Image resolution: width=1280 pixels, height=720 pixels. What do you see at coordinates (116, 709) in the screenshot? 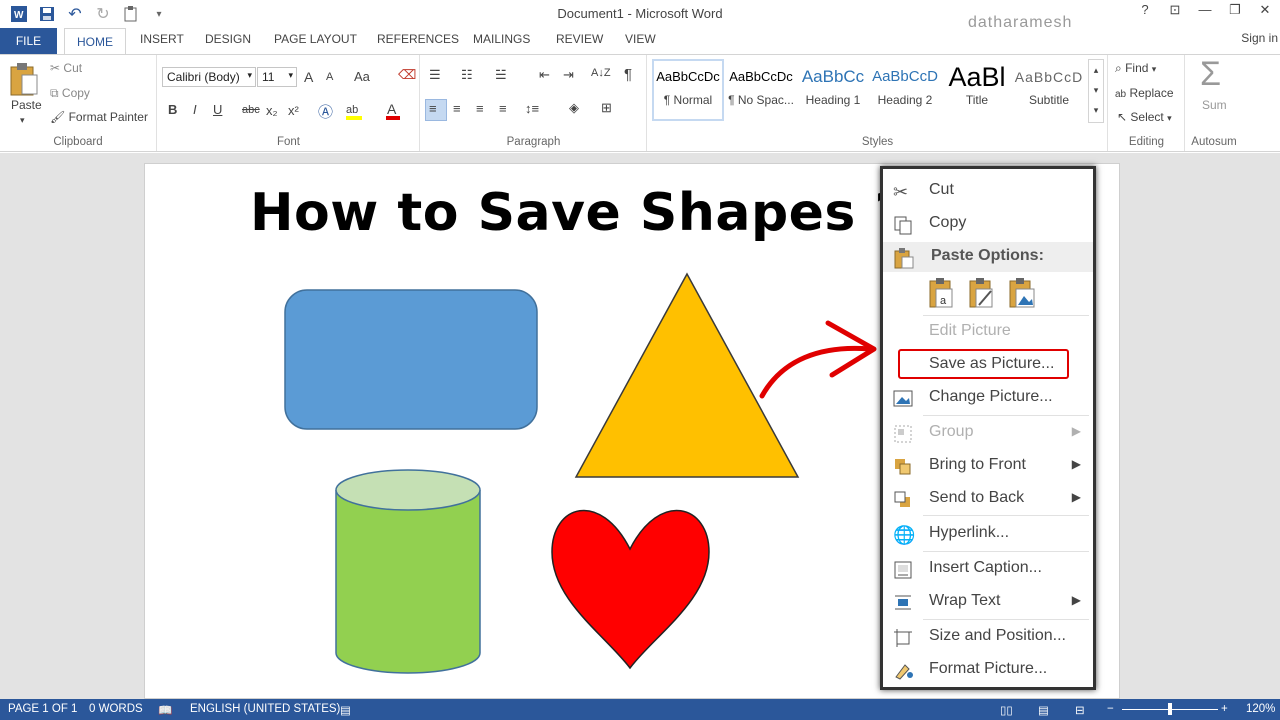
I see `word-count: 0 WORDS` at bounding box center [116, 709].